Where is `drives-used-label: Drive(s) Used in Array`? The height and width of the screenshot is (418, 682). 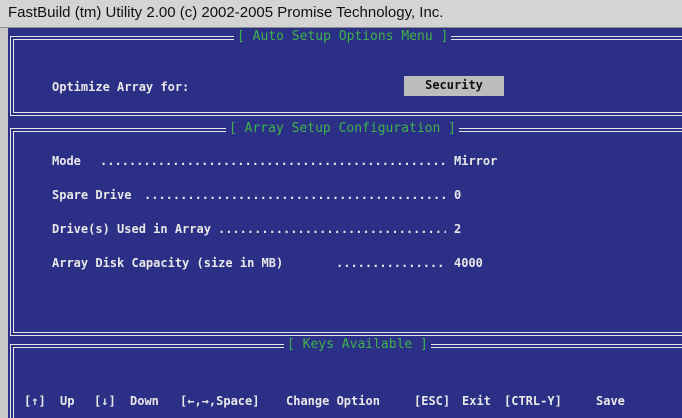
drives-used-label: Drive(s) Used in Array is located at coordinates (131, 229).